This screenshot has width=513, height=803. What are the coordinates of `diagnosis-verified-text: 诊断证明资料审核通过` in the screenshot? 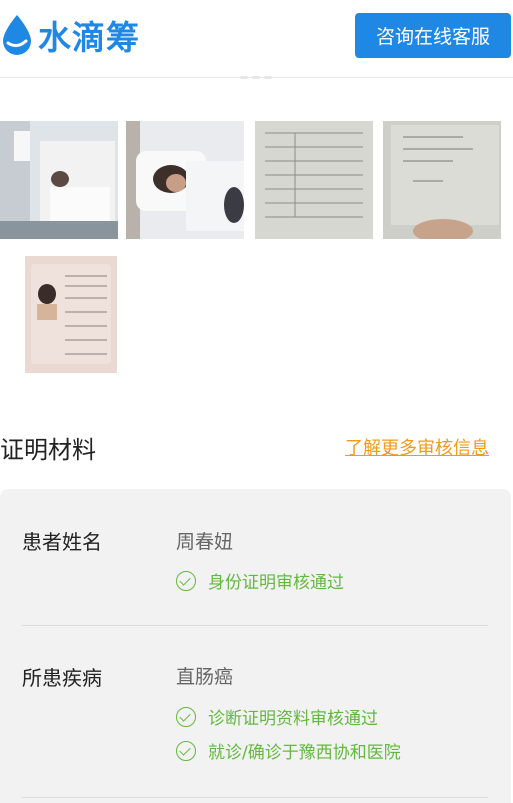 It's located at (293, 719).